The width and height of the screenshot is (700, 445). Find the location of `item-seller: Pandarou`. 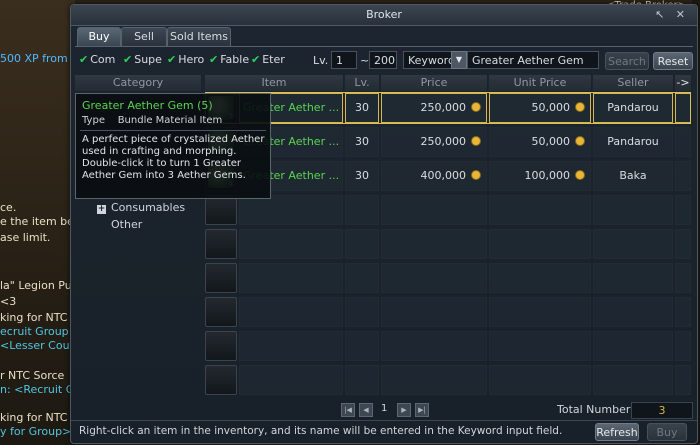

item-seller: Pandarou is located at coordinates (633, 141).